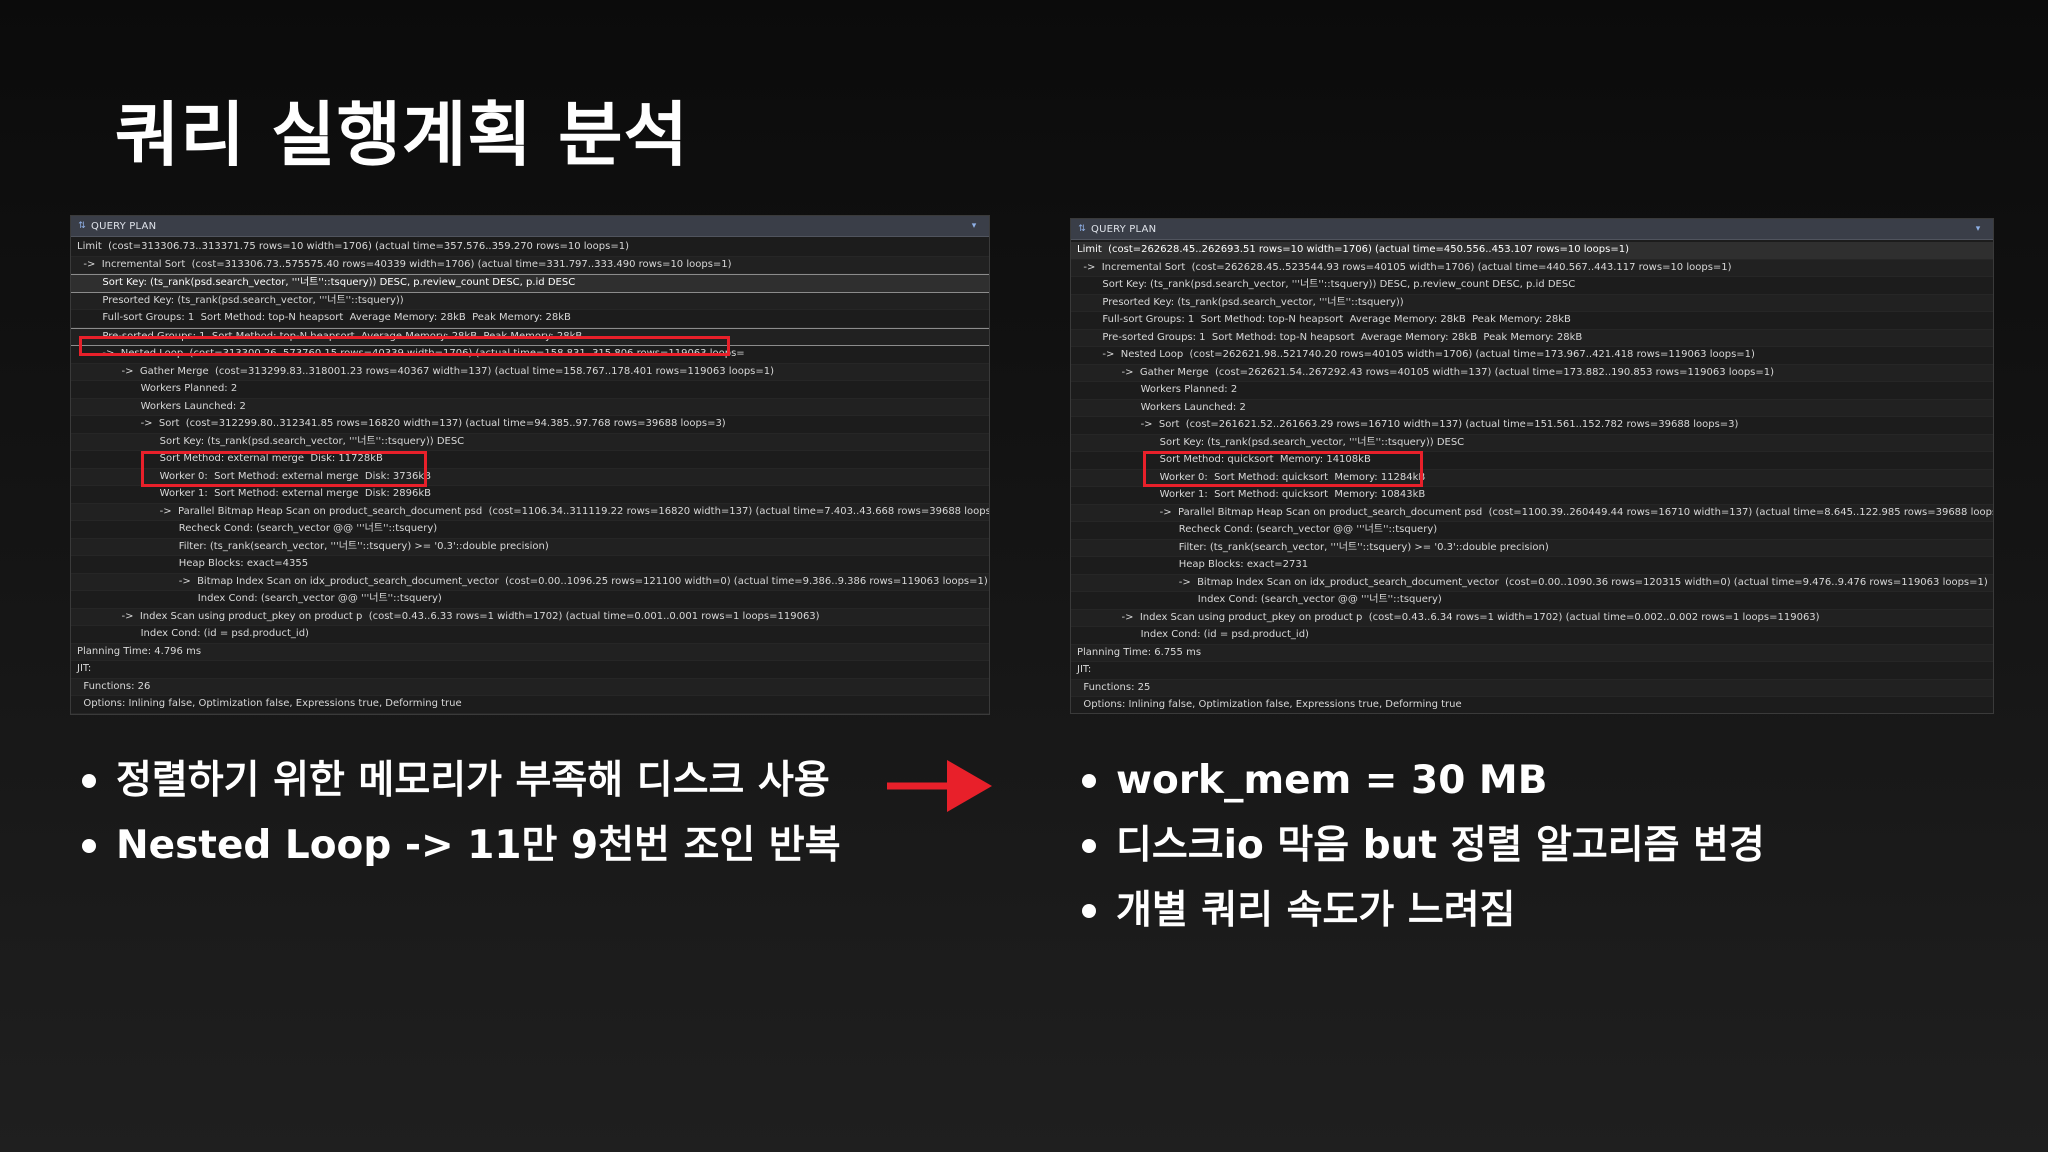 The width and height of the screenshot is (2048, 1152). I want to click on bullet-item: 정렬하기 위한 메모리가 부족해 디스크 사용, so click(460, 780).